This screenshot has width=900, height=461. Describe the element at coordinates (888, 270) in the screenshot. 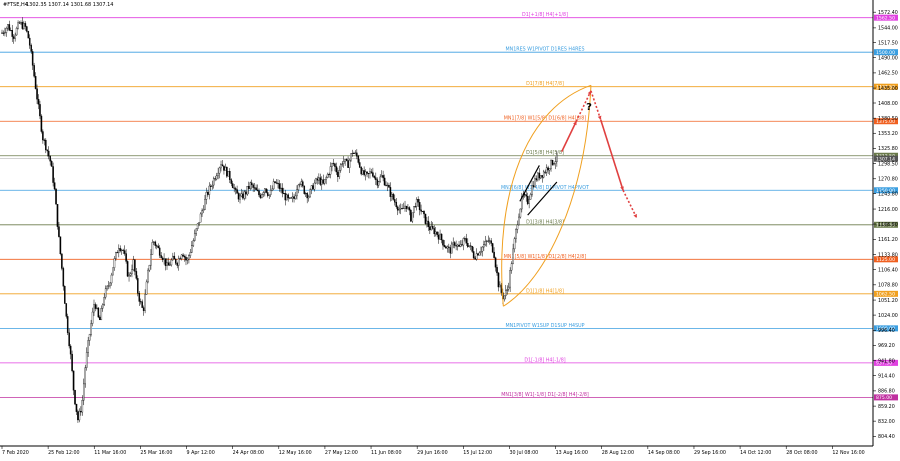

I see `y-tick-label: 1106.40` at that location.